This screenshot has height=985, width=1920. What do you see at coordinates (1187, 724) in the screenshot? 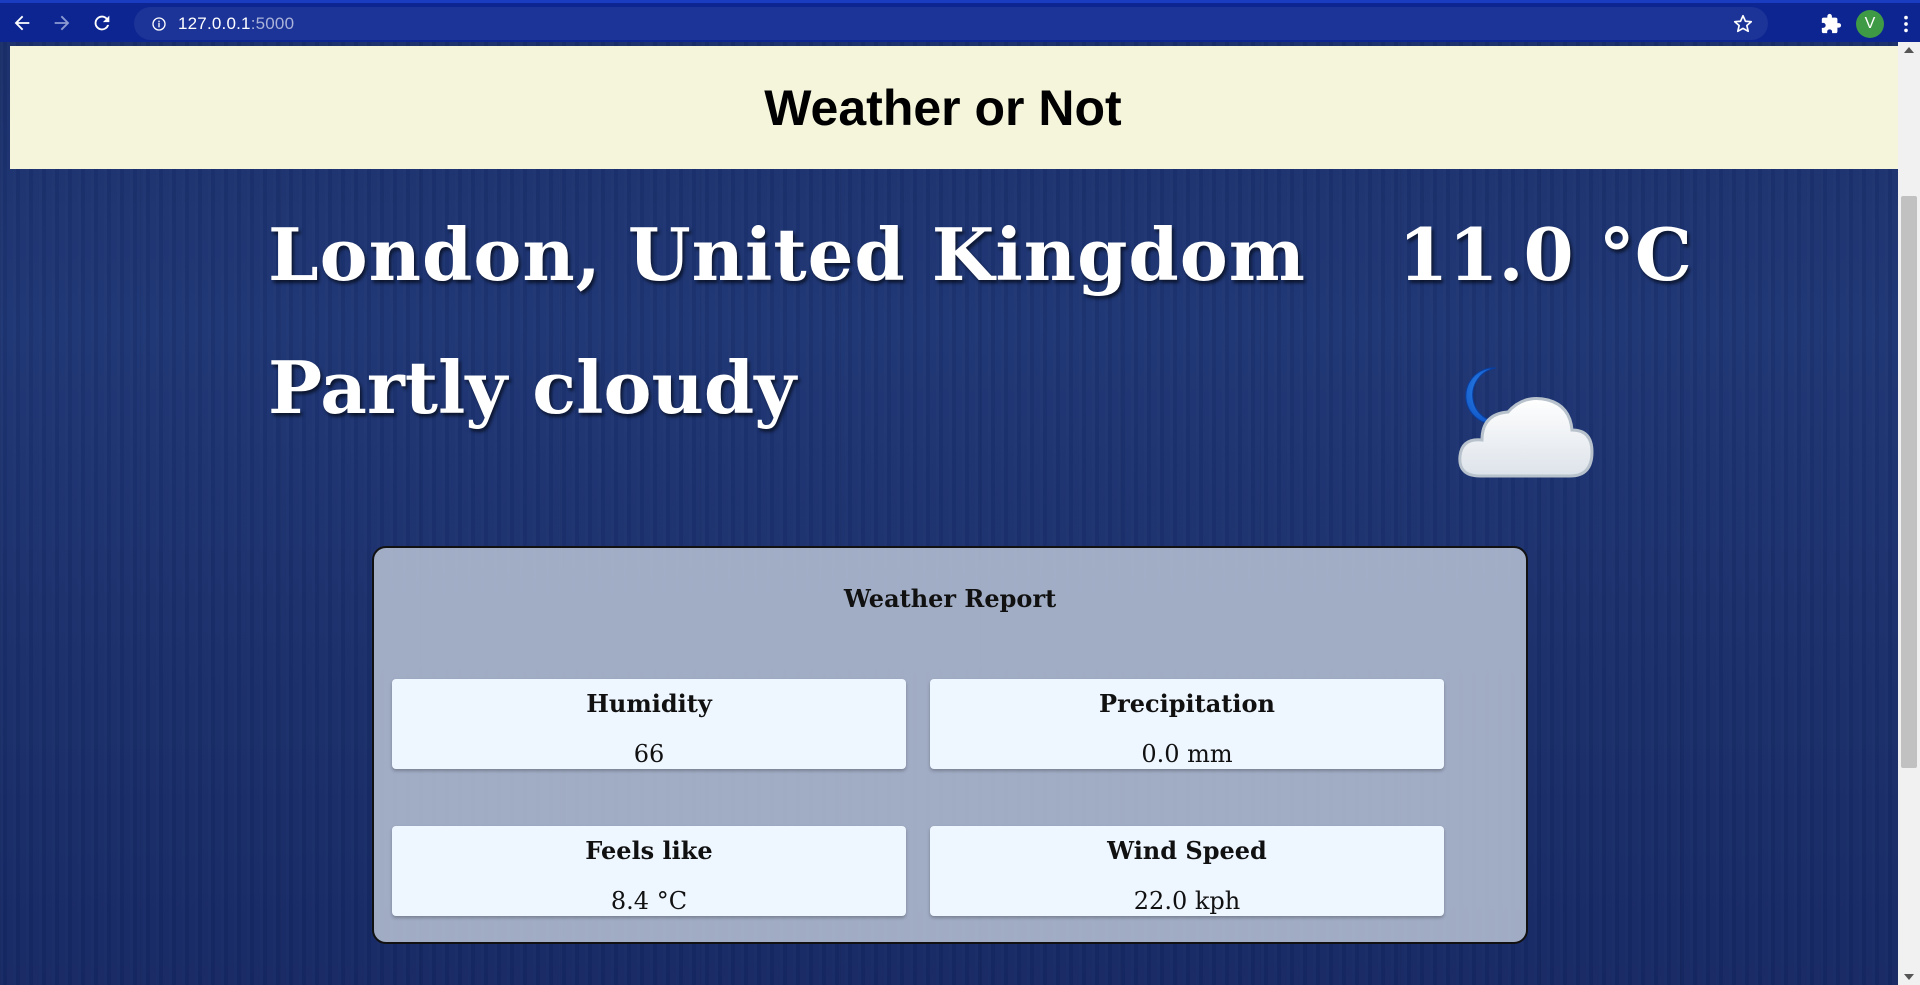
I see `precipitation-card: Precipitation 0.0 mm` at bounding box center [1187, 724].